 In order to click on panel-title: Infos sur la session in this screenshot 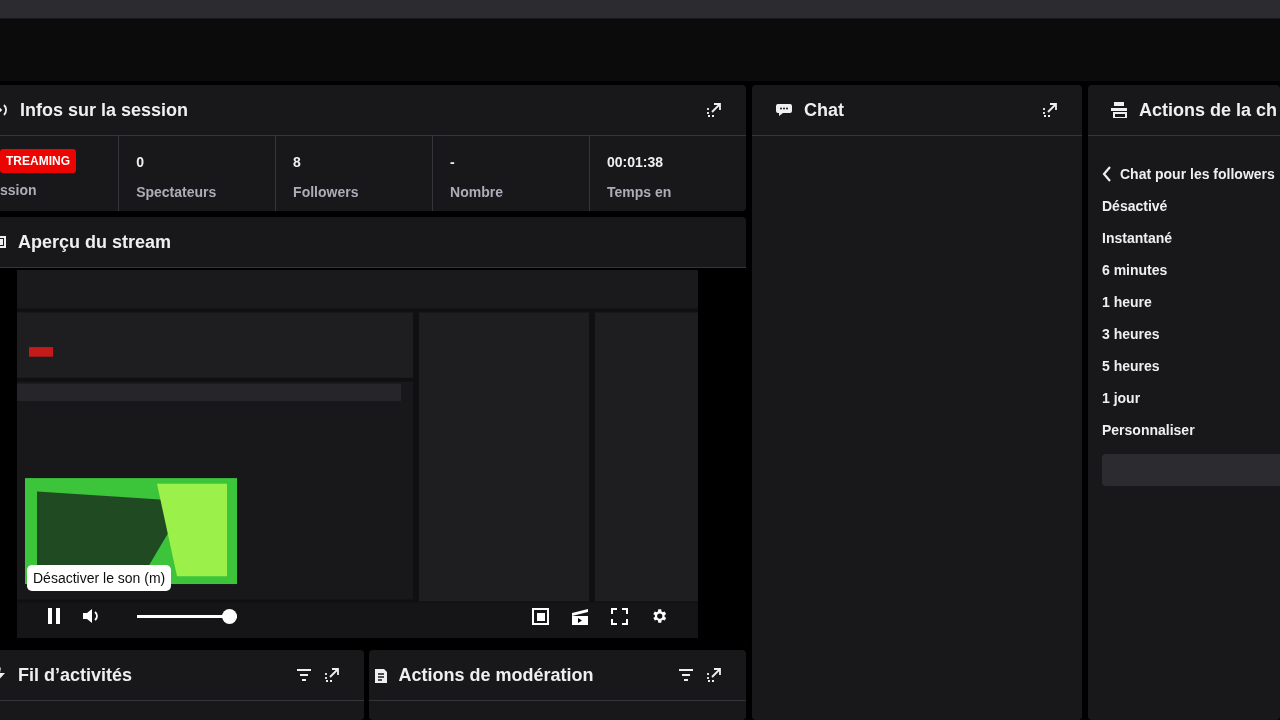, I will do `click(105, 110)`.